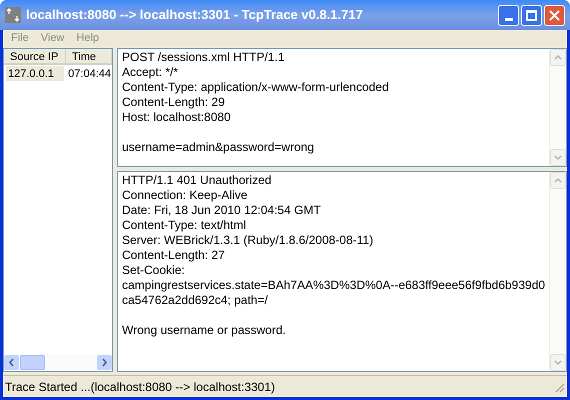 The height and width of the screenshot is (400, 570). What do you see at coordinates (256, 87) in the screenshot?
I see `request-line: Content-Type: application/x-www-form-urlencoded` at bounding box center [256, 87].